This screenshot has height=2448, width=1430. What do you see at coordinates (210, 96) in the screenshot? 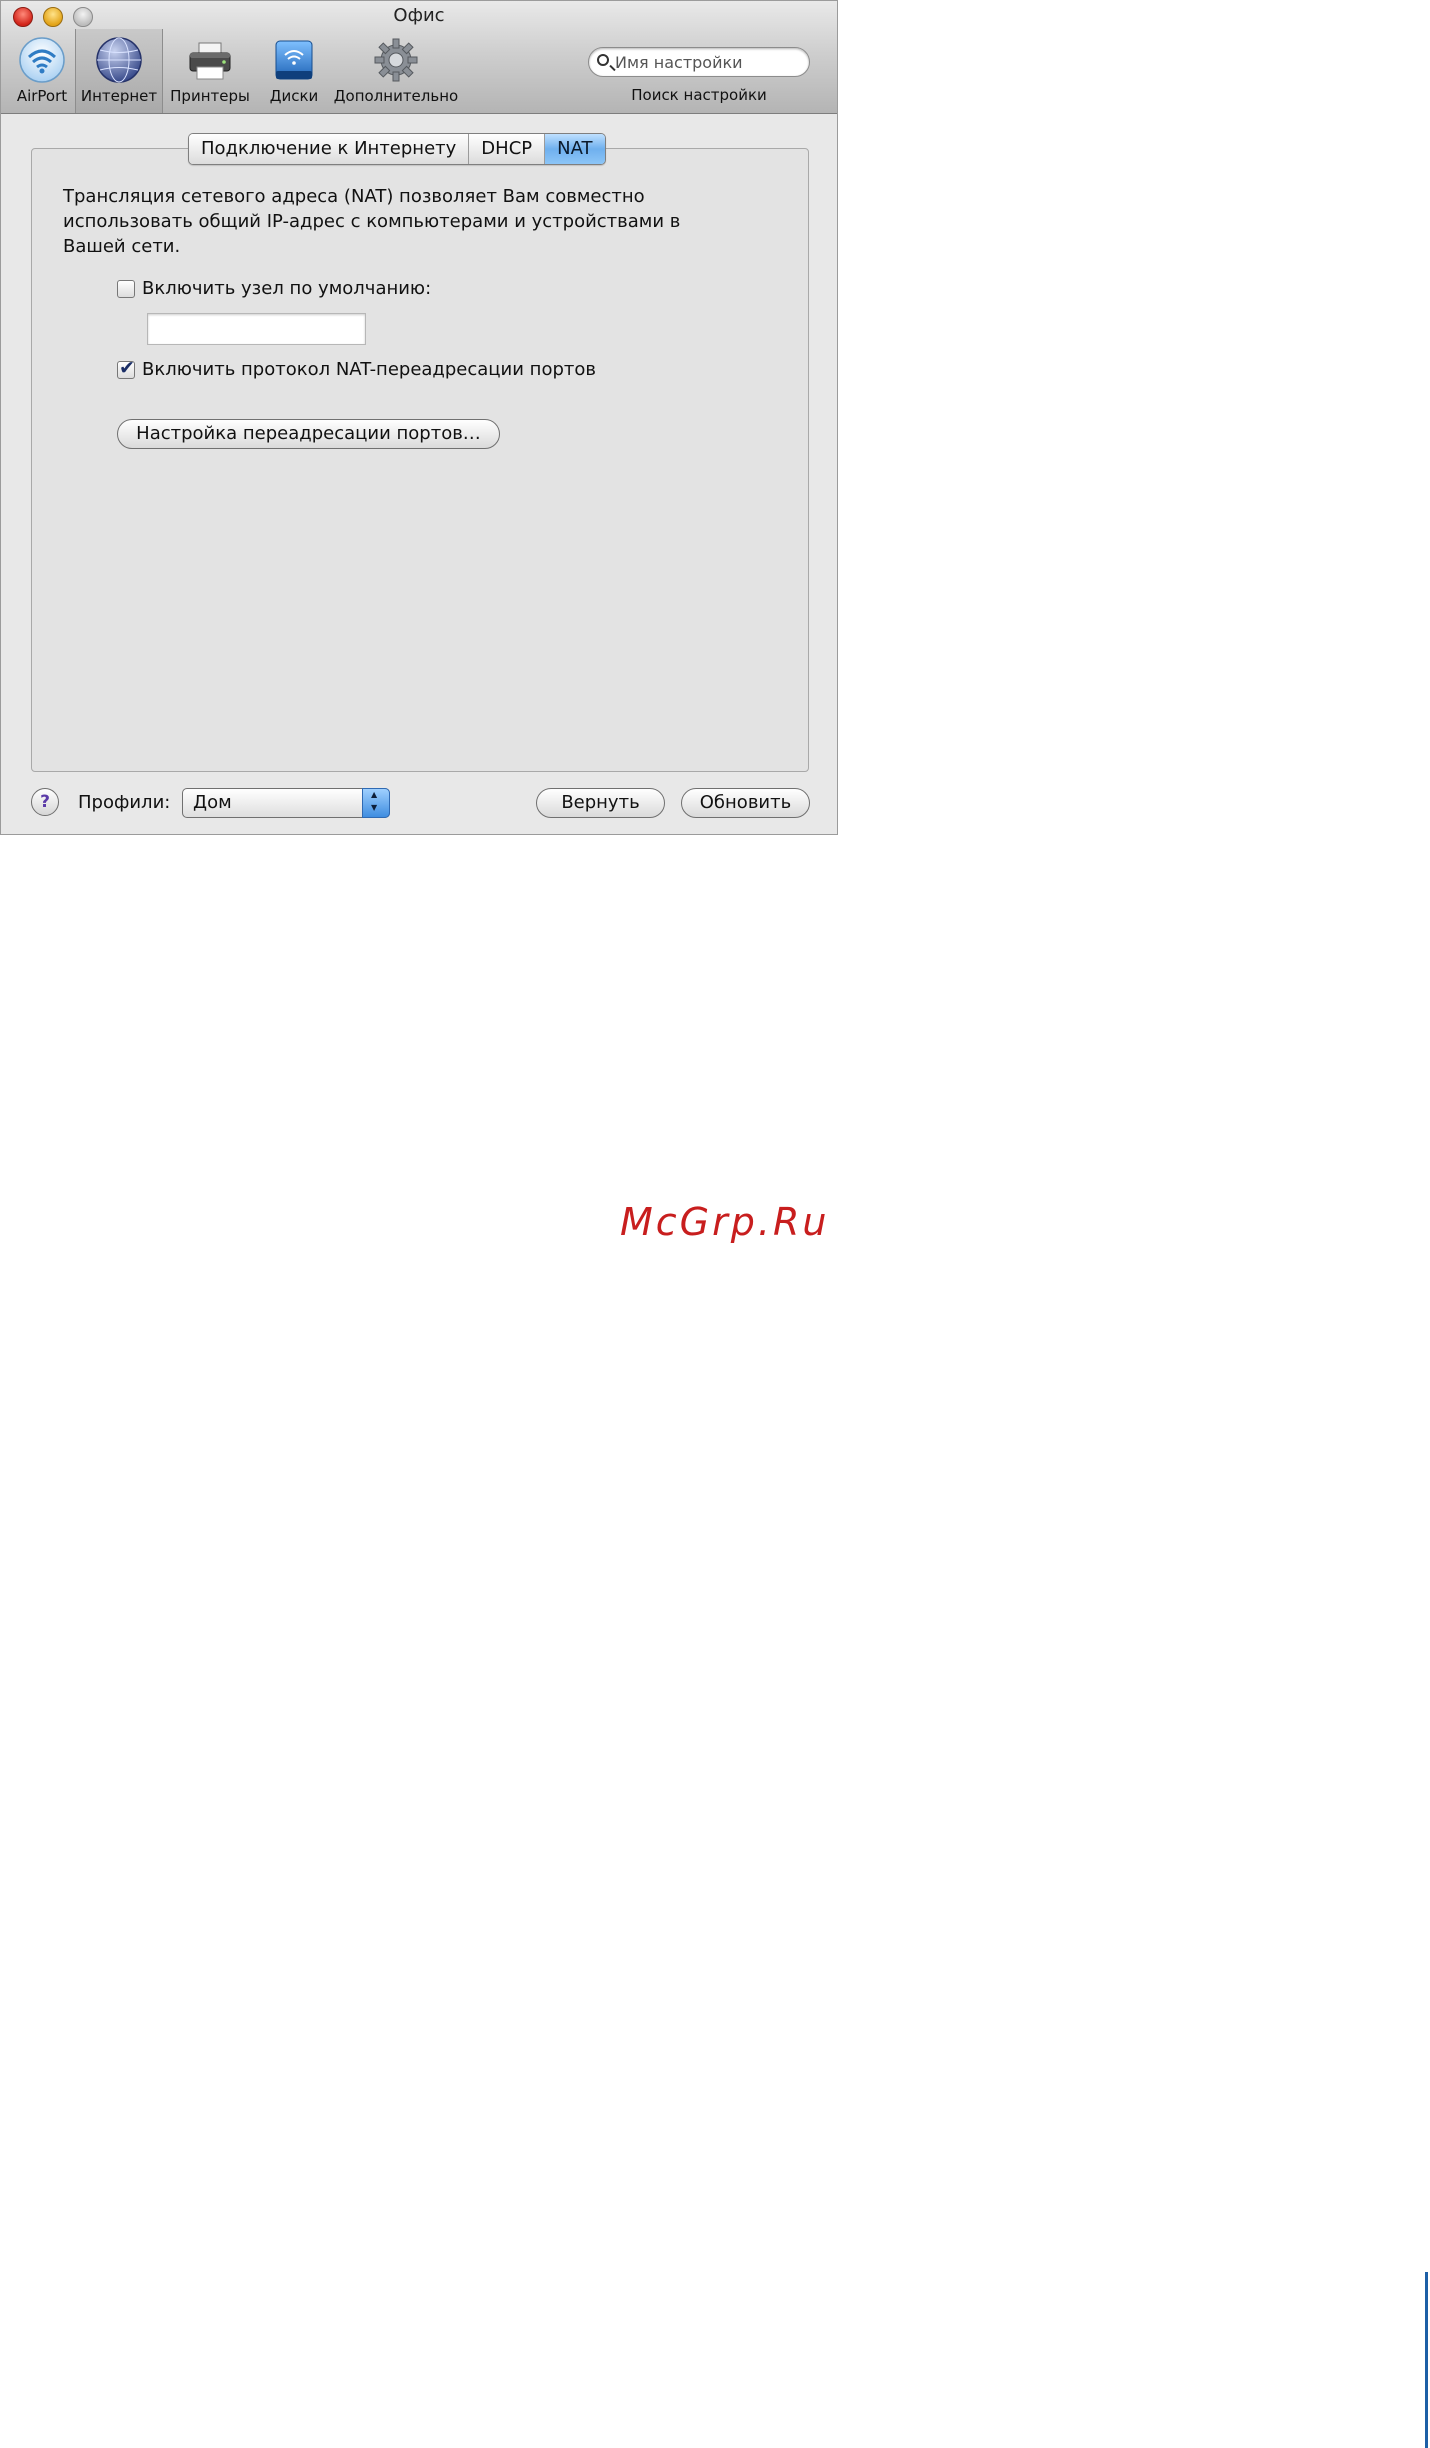
I see `toolbar-item-label: Принтеры` at bounding box center [210, 96].